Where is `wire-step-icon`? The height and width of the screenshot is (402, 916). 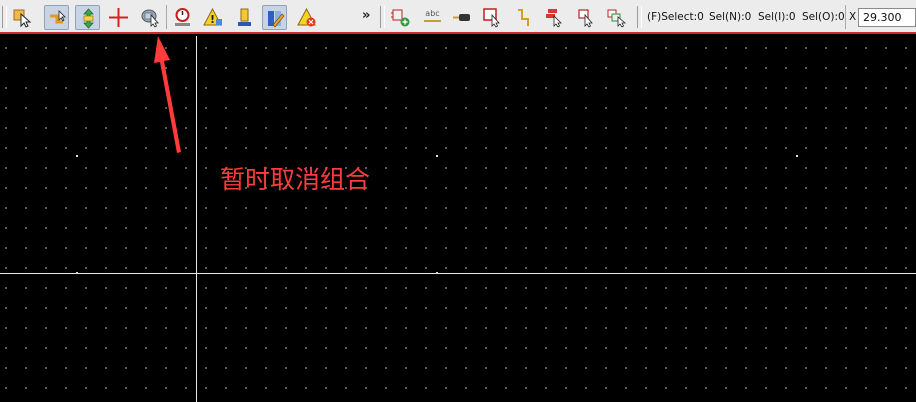 wire-step-icon is located at coordinates (523, 17).